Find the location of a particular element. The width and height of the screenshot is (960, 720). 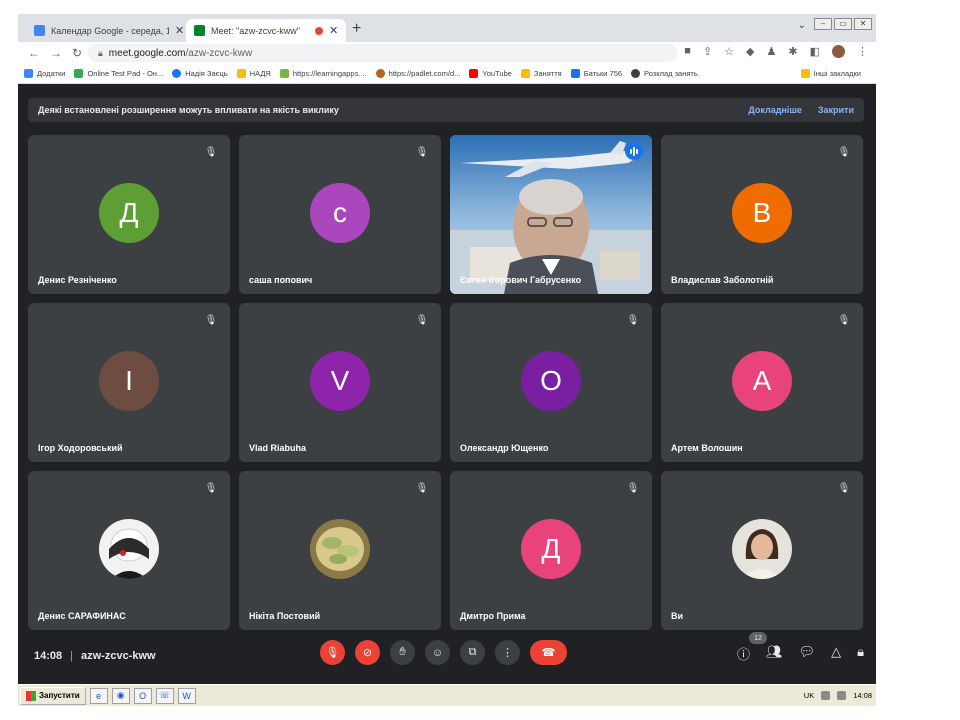

bookmark-item: Батьки 756 is located at coordinates (596, 73).